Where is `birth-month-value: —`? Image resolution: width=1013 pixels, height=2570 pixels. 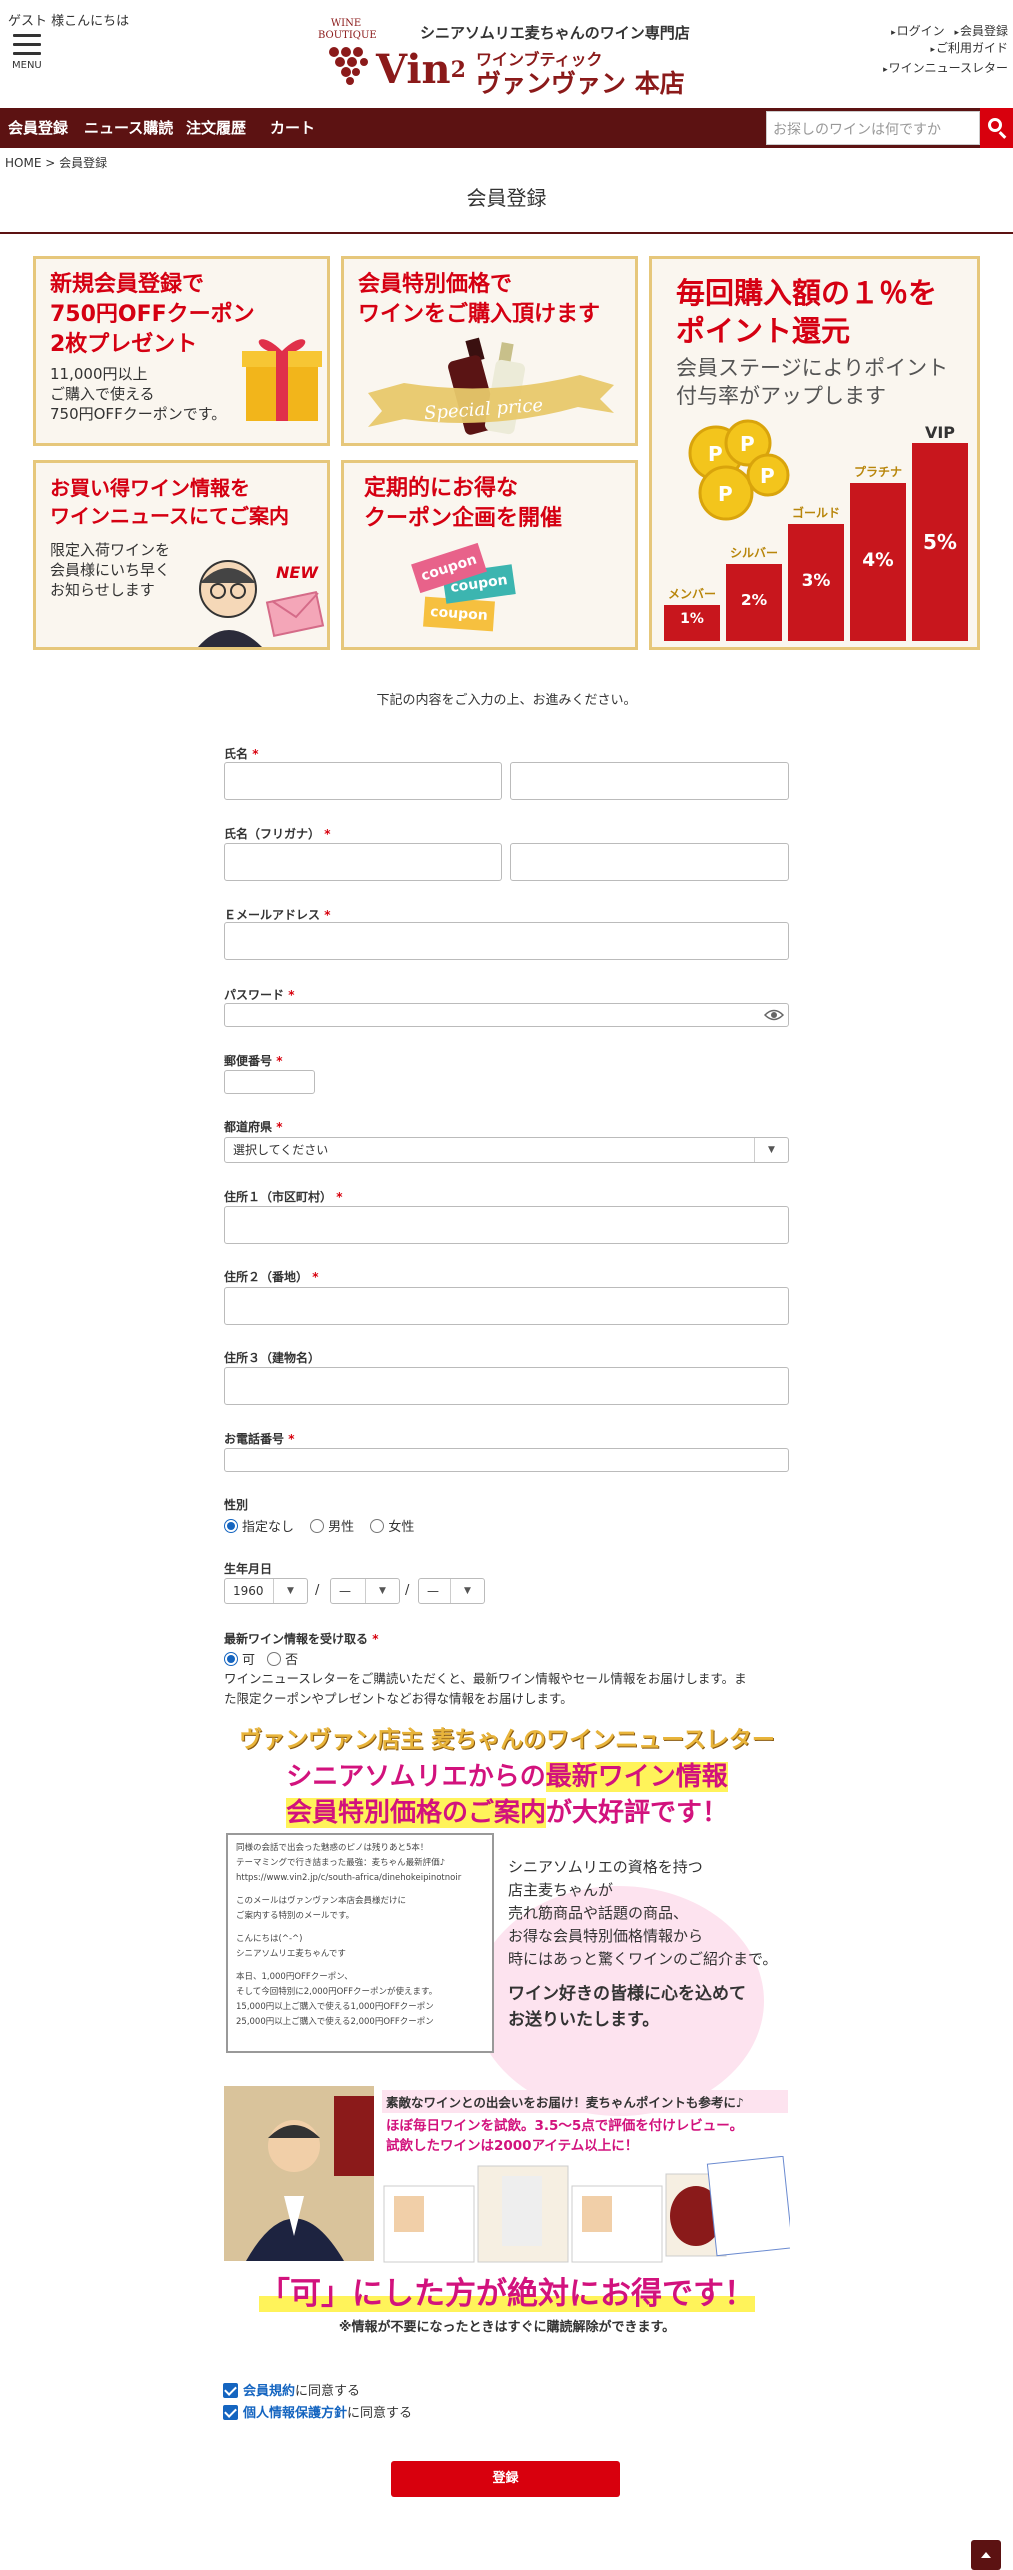 birth-month-value: — is located at coordinates (345, 1591).